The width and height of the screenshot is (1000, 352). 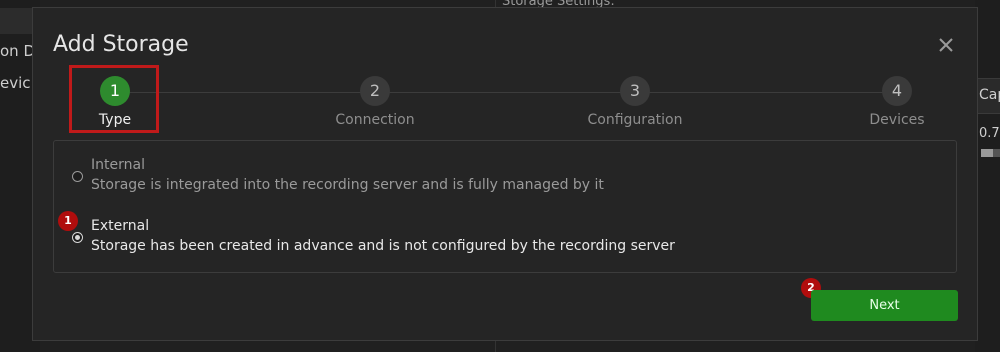 I want to click on option-title: External, so click(x=120, y=226).